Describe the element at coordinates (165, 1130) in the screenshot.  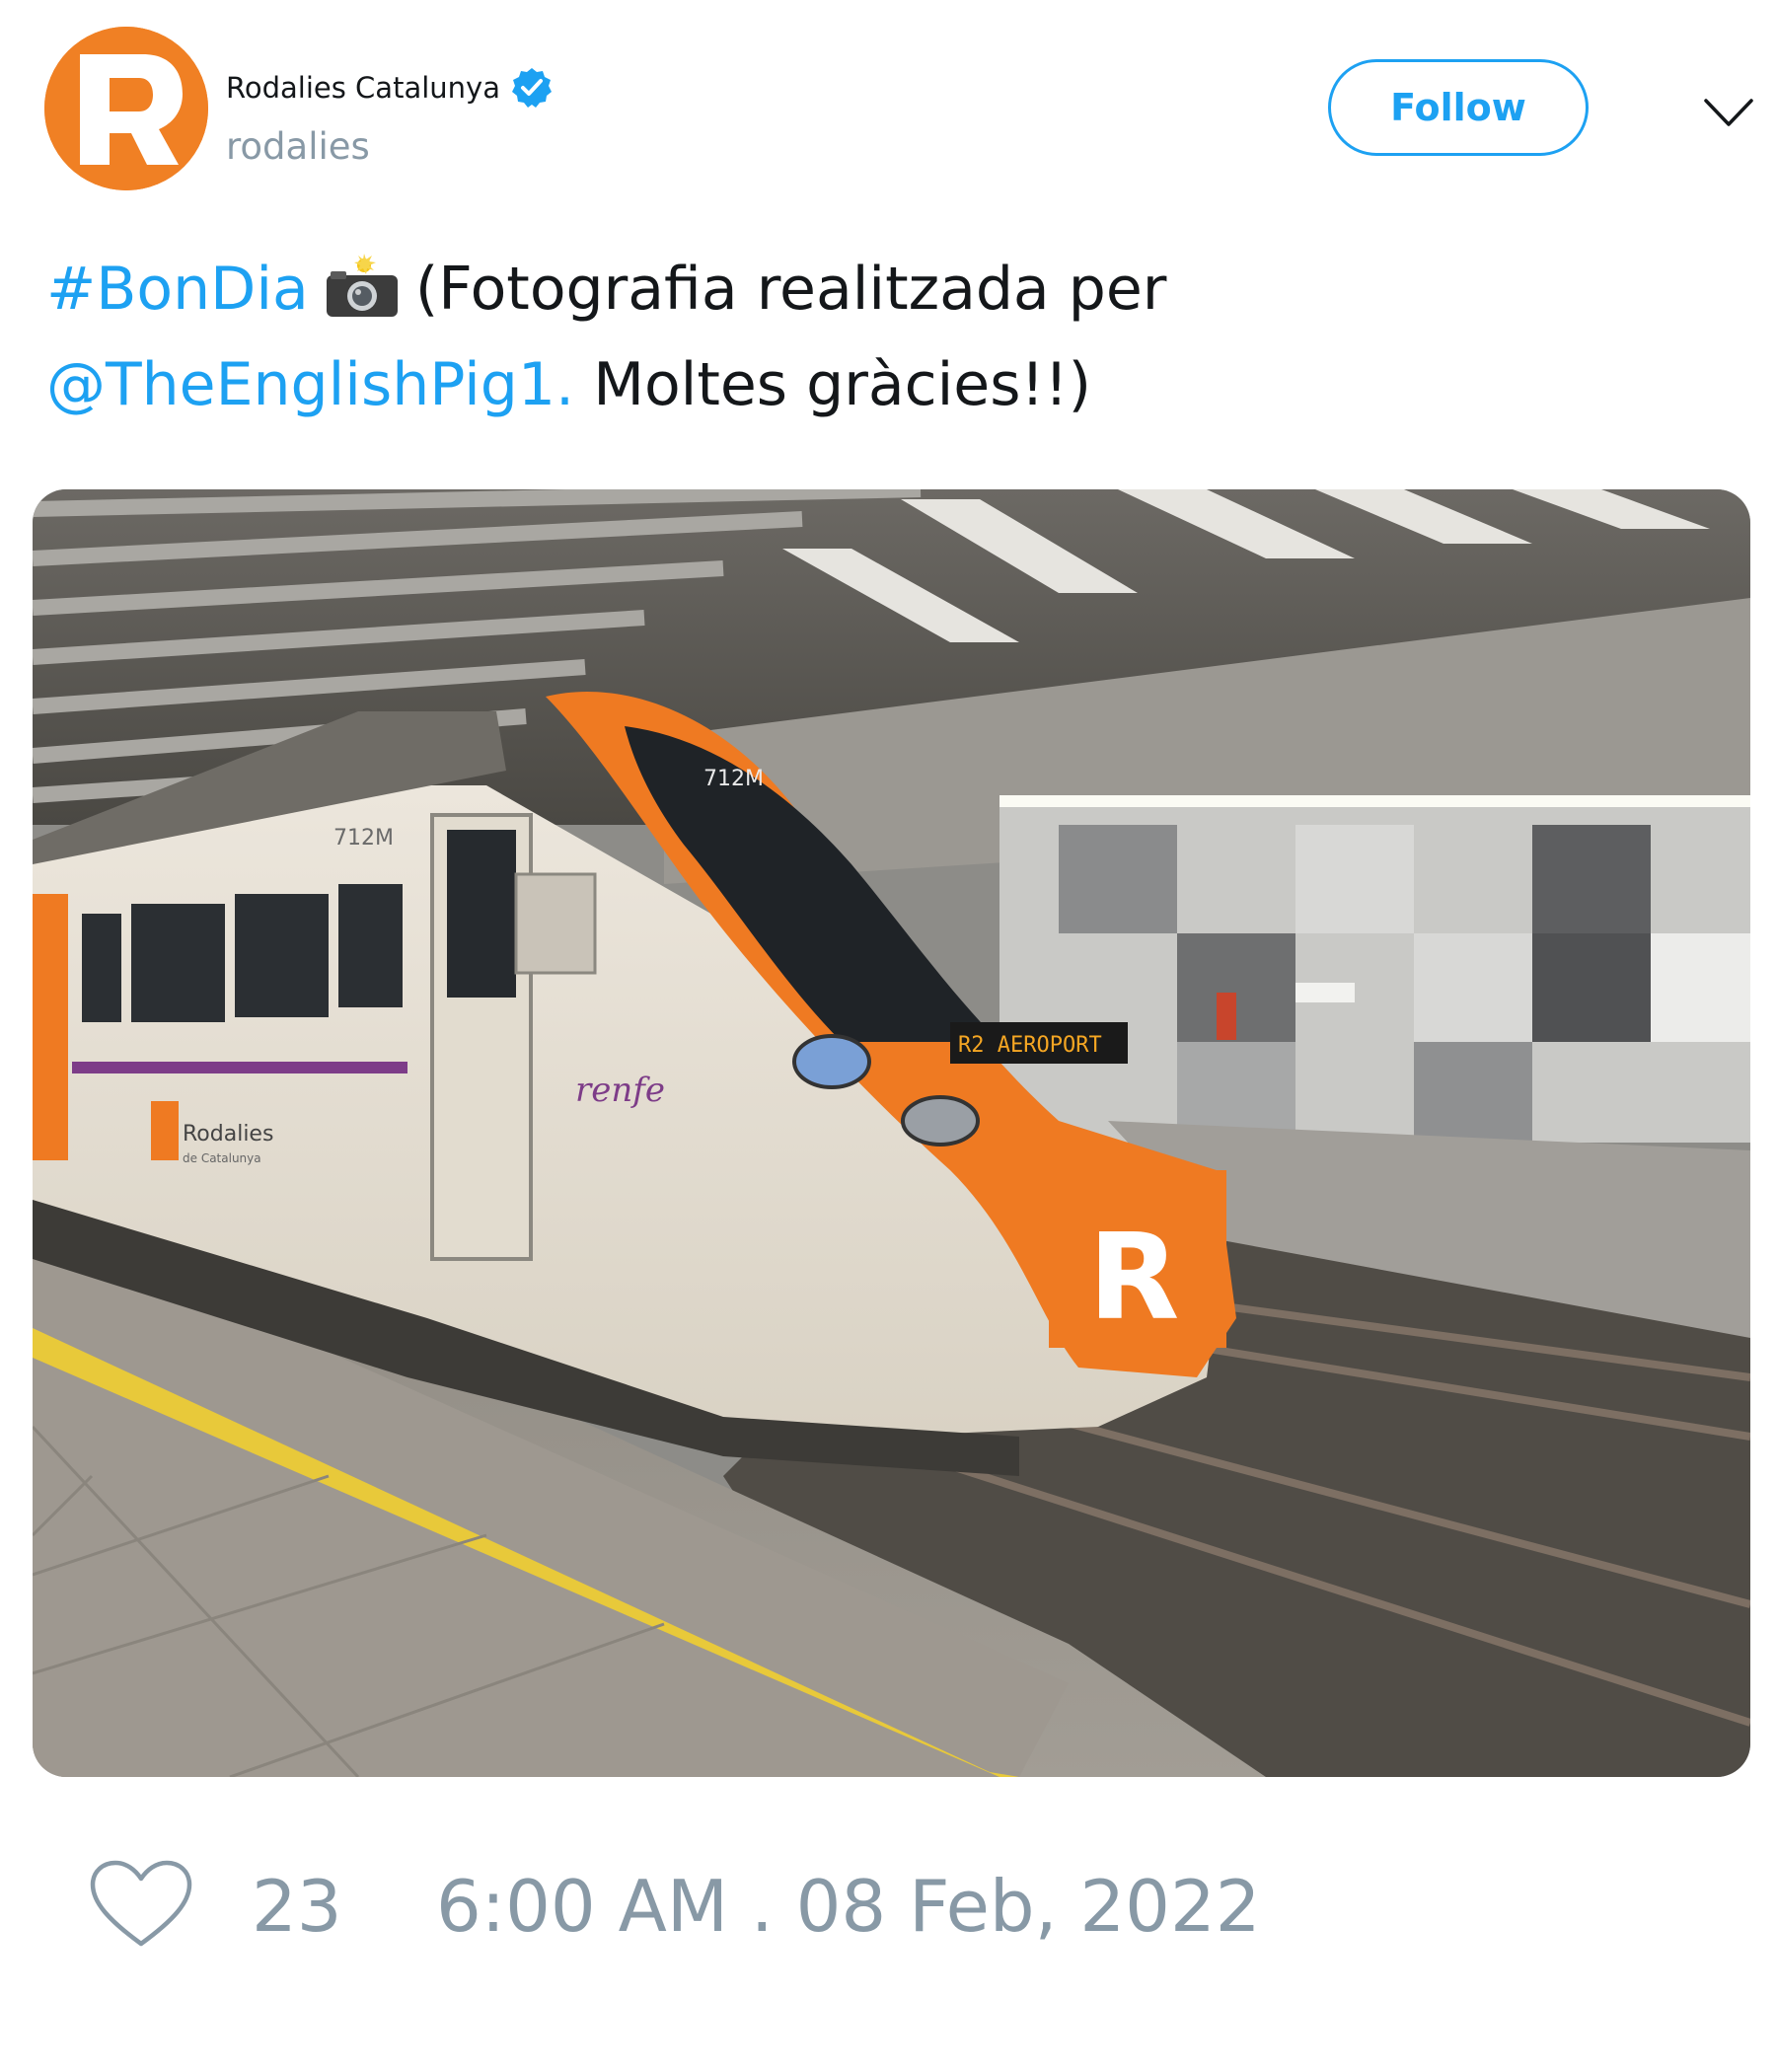
I see `side-r-logo` at that location.